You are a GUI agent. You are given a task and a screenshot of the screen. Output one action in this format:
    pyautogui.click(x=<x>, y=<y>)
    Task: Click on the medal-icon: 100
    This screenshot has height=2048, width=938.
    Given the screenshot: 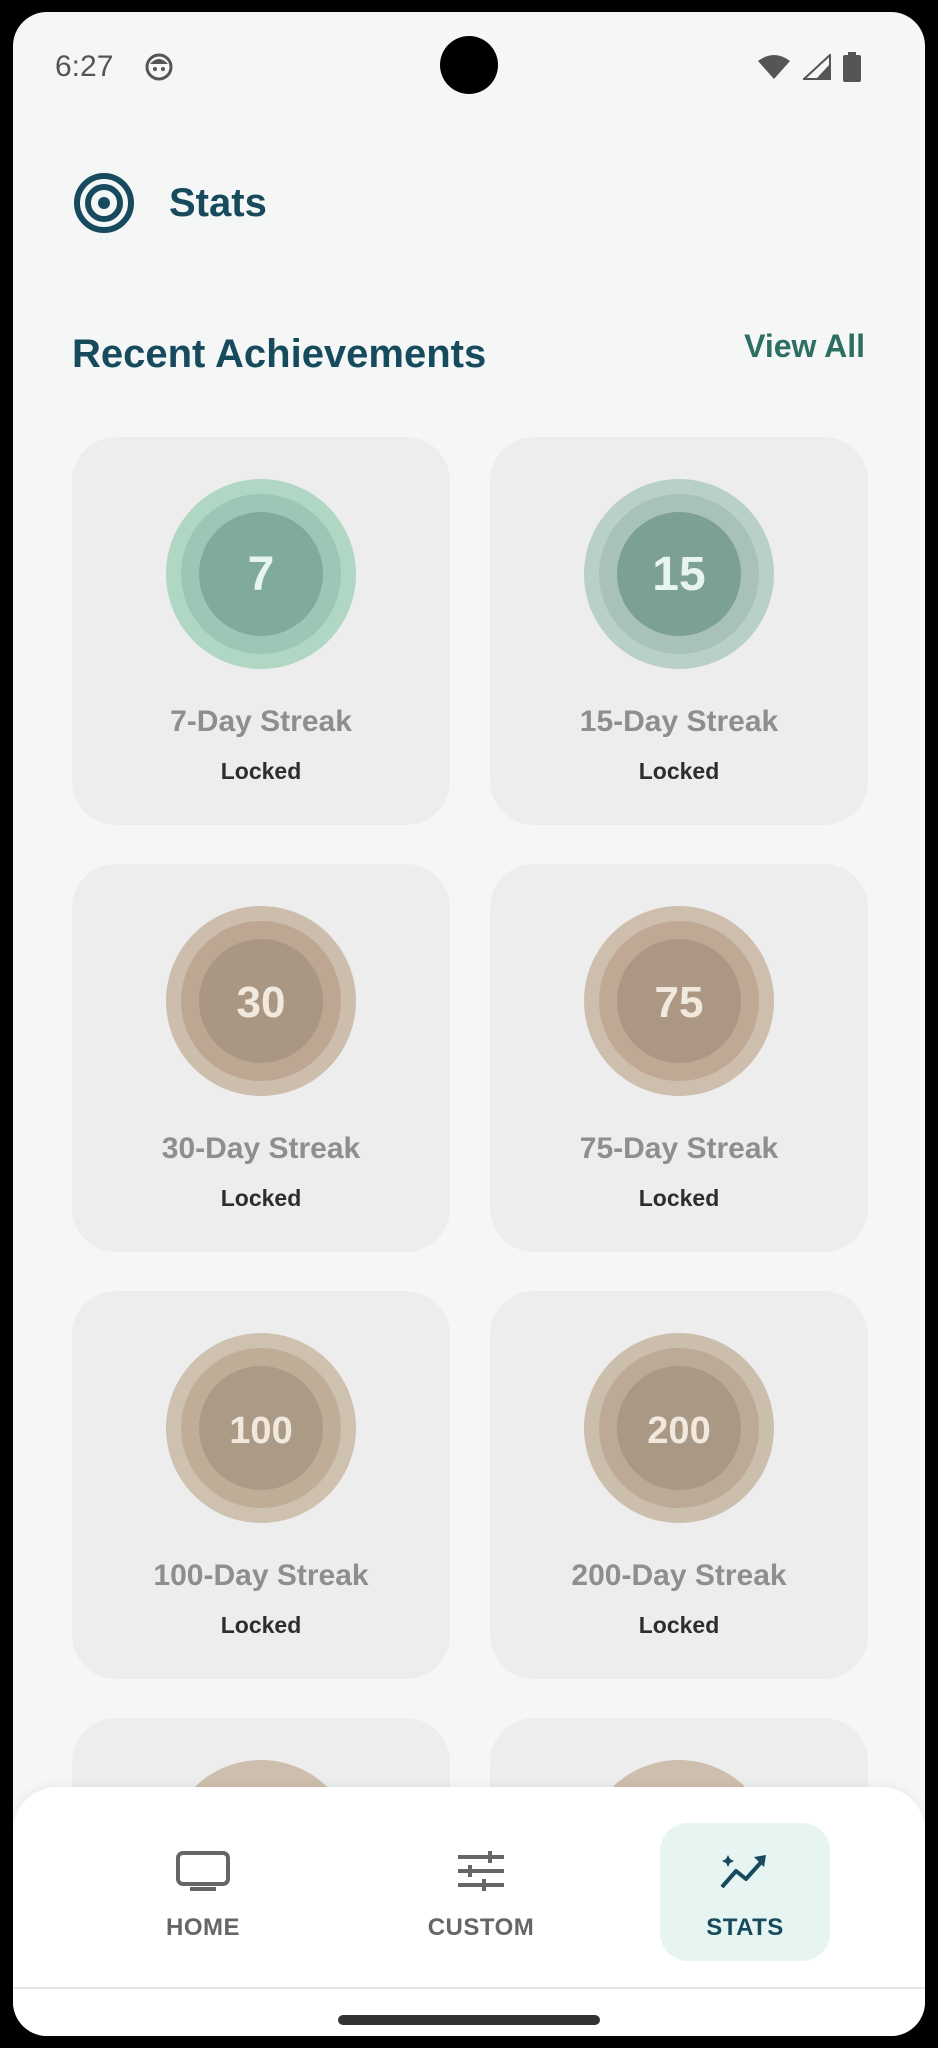 What is the action you would take?
    pyautogui.click(x=261, y=1428)
    